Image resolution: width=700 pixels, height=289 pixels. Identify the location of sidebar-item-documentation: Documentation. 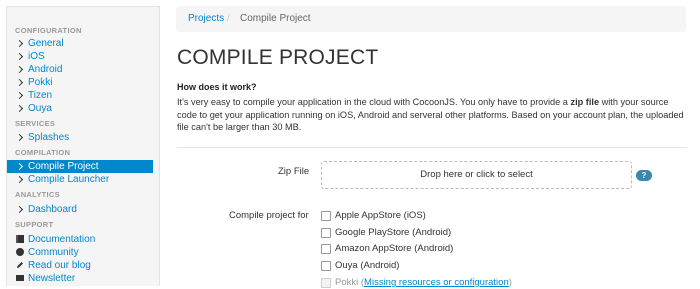
(80, 239).